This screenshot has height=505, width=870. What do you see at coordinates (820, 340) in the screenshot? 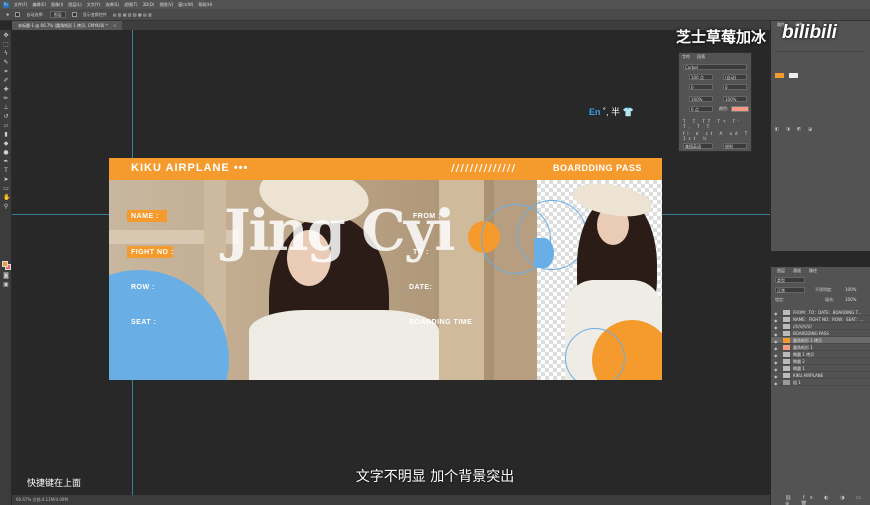
I see `layer-row-selected: ◉ 圆角矩形 1 拷贝` at bounding box center [820, 340].